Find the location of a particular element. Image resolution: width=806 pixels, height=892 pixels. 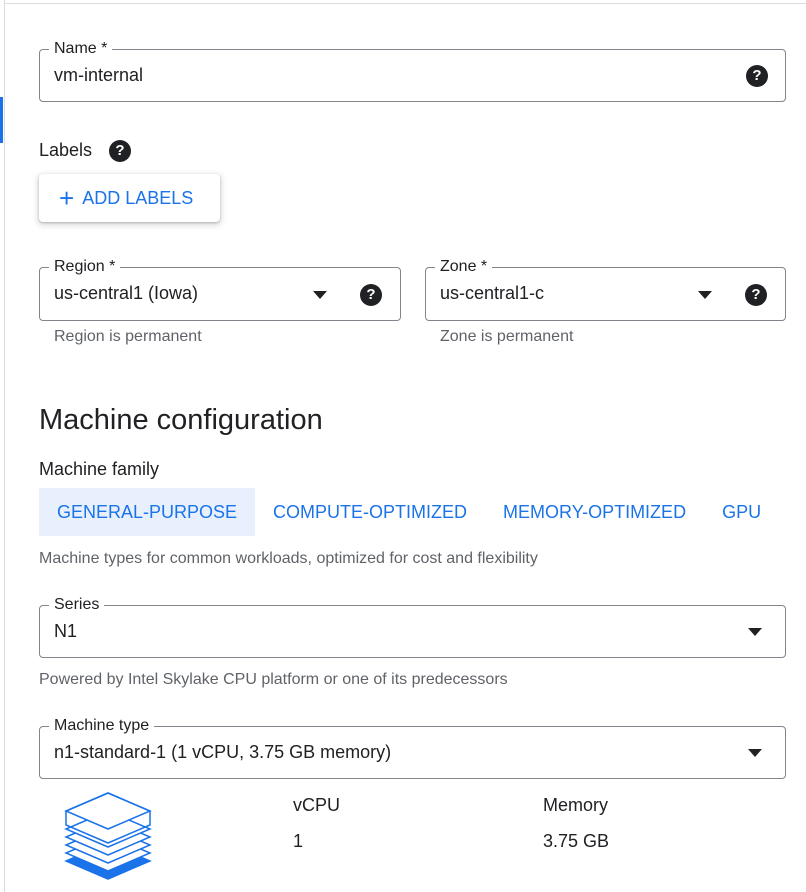

region-hint: Region is permanent is located at coordinates (128, 336).